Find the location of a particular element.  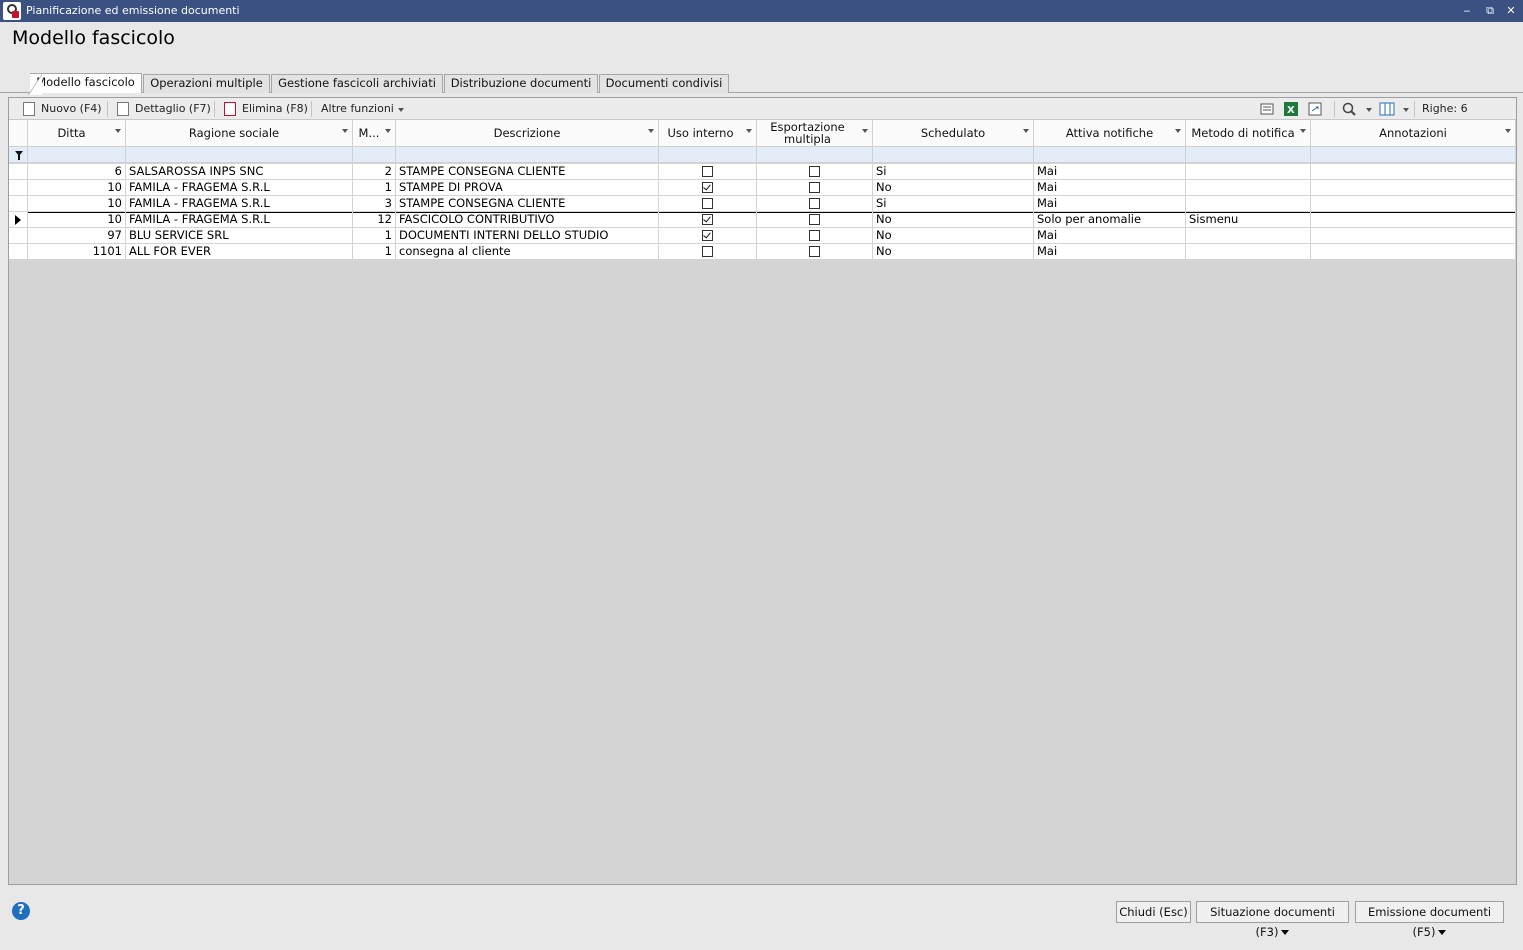

refresh-layout-icon is located at coordinates (1315, 109).